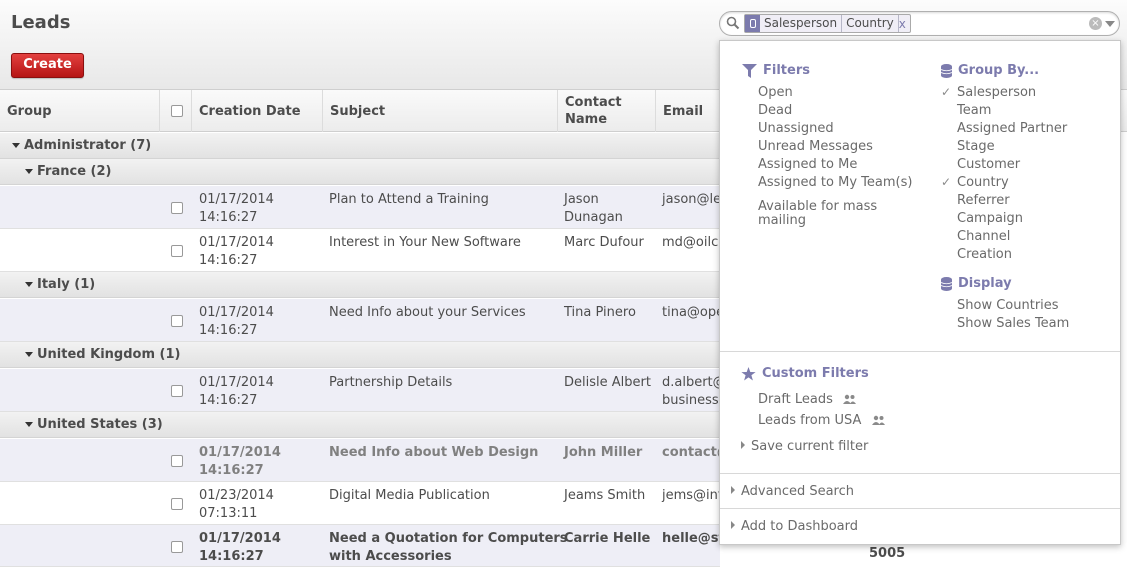 This screenshot has width=1127, height=567. Describe the element at coordinates (775, 111) in the screenshot. I see `filter-dead: Dead` at that location.